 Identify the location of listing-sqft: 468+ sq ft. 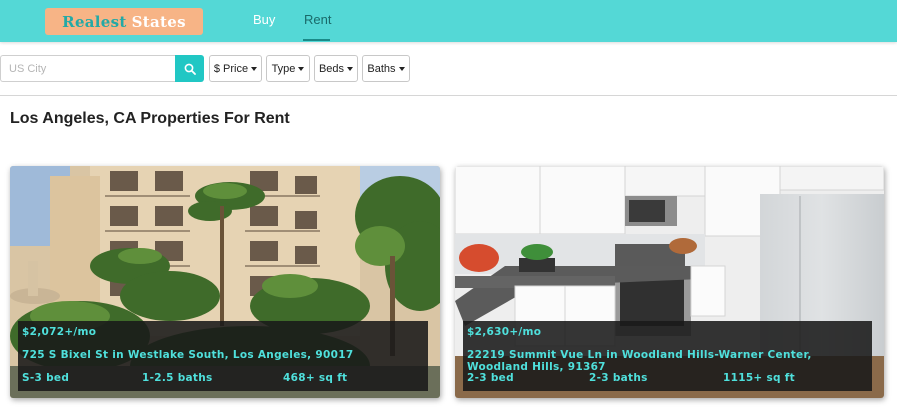
(315, 378).